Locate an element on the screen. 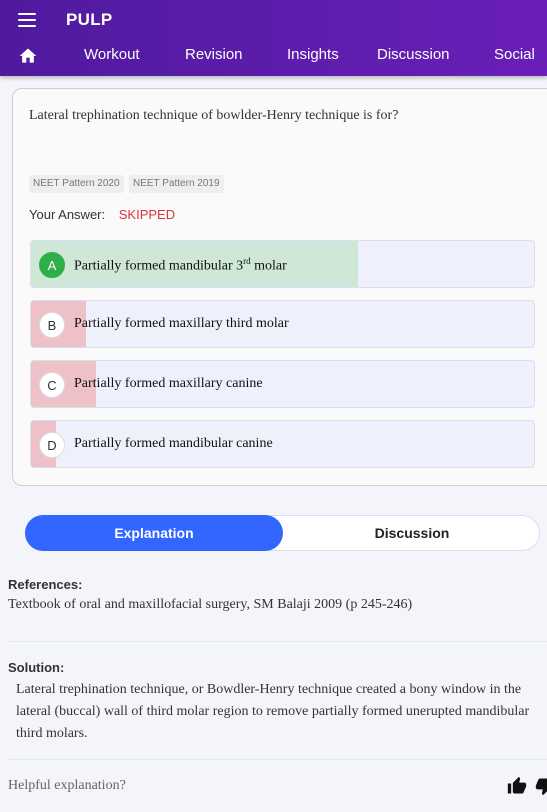 The width and height of the screenshot is (547, 812). option-c: C Partially formed maxillary canine is located at coordinates (282, 384).